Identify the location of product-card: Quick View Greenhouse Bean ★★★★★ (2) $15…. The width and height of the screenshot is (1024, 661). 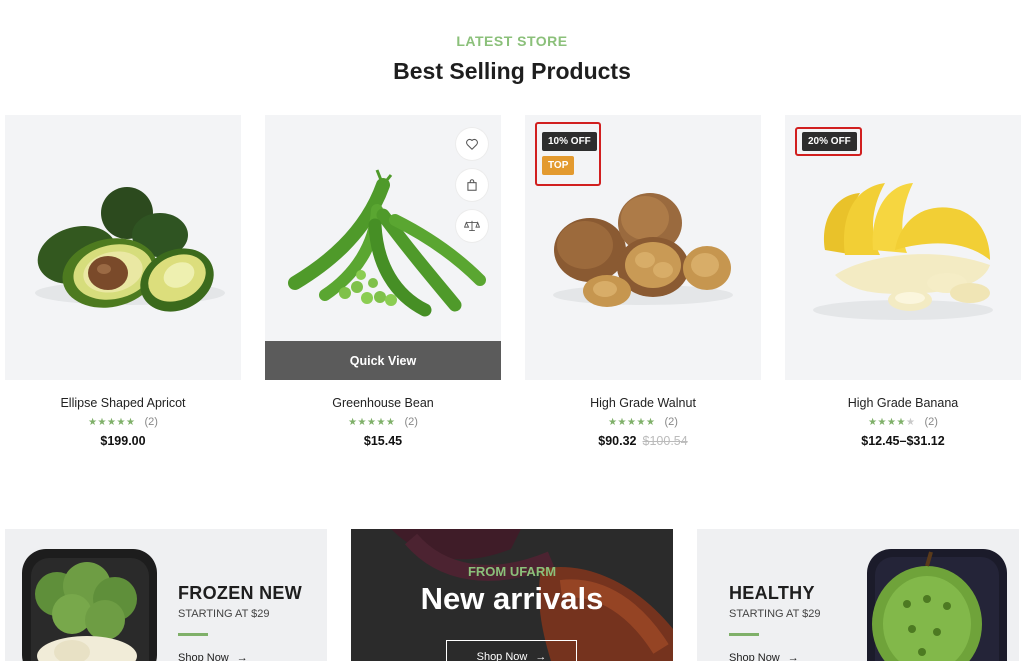
(383, 281).